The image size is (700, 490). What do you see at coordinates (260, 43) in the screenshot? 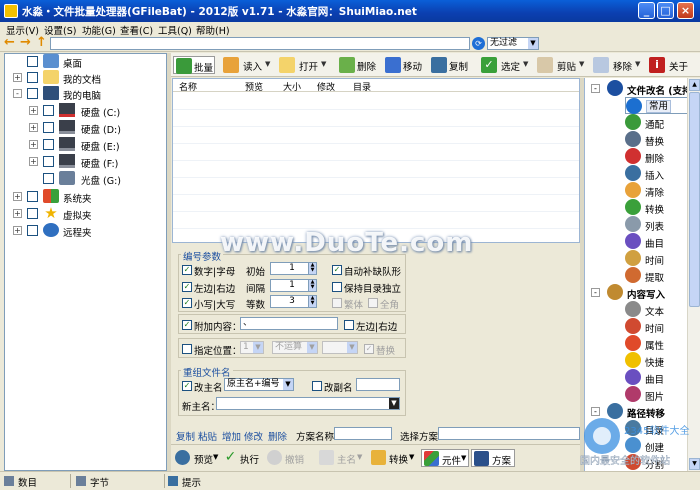
I see `path-input` at bounding box center [260, 43].